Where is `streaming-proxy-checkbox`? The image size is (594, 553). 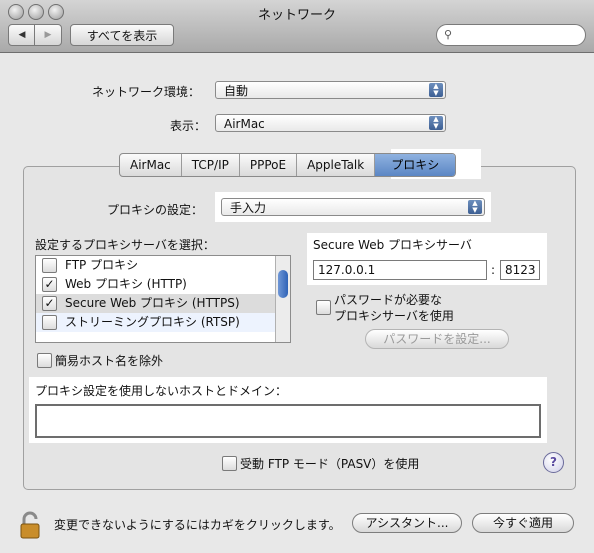 streaming-proxy-checkbox is located at coordinates (49, 322).